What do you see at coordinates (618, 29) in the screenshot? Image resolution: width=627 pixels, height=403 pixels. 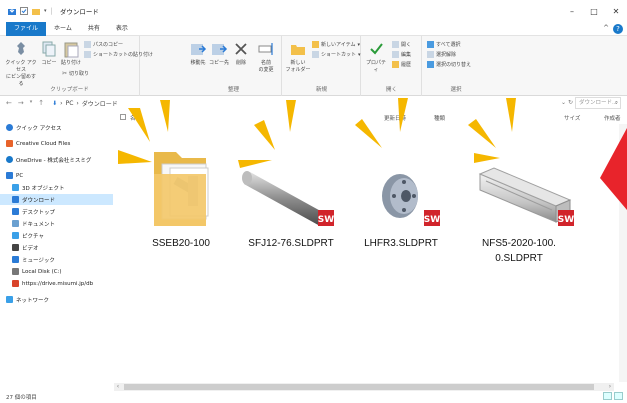 I see `help-icon: ?` at bounding box center [618, 29].